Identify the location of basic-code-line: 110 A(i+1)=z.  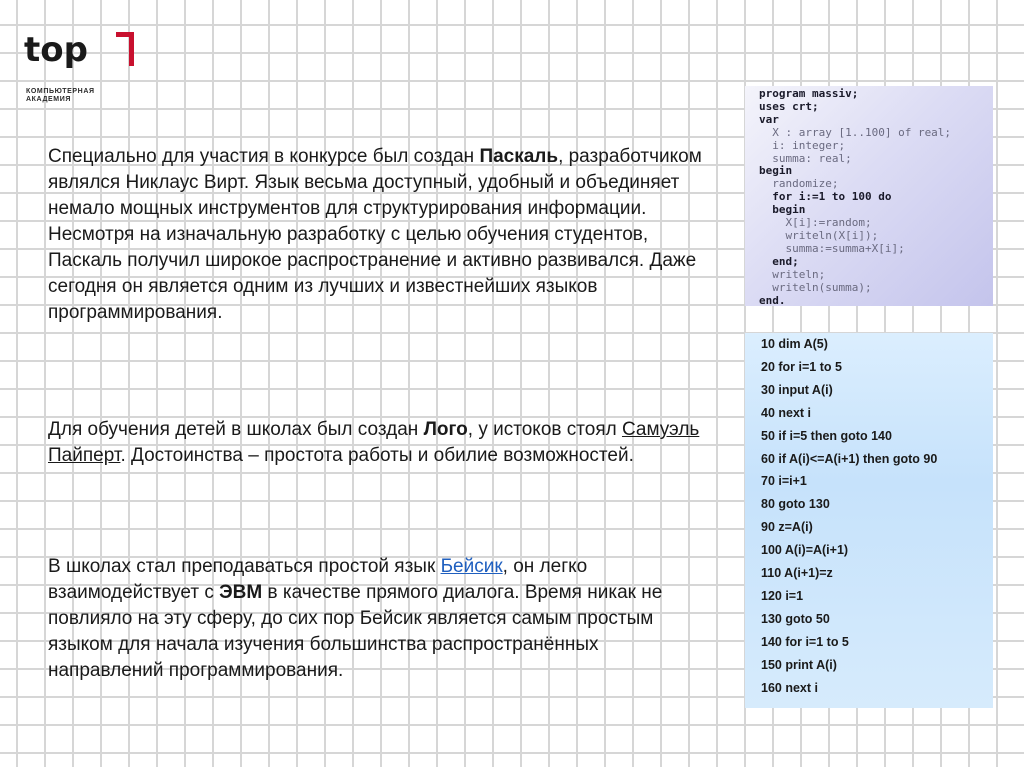
(797, 573).